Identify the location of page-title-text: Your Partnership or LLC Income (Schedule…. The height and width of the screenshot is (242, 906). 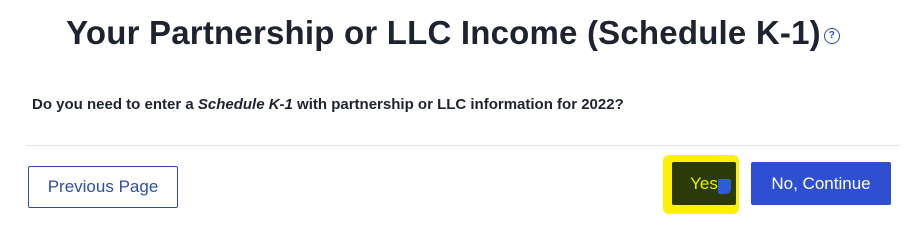
(443, 32).